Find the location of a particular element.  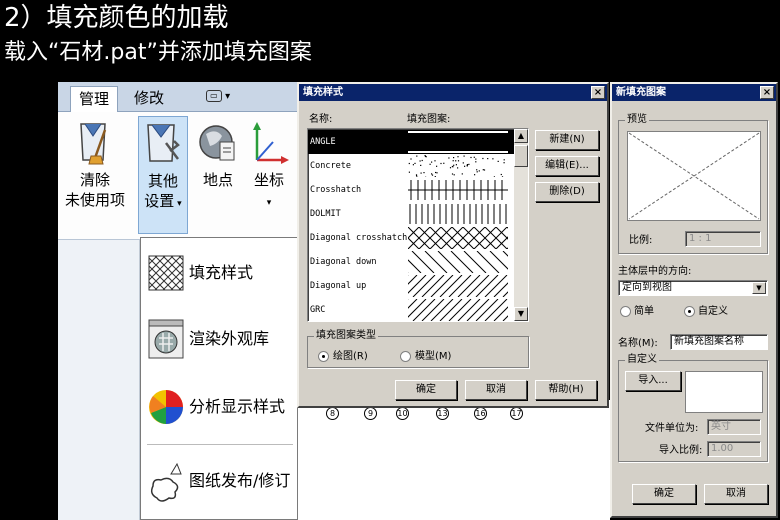

menu-label-fill-patterns: 填充样式 is located at coordinates (221, 272).